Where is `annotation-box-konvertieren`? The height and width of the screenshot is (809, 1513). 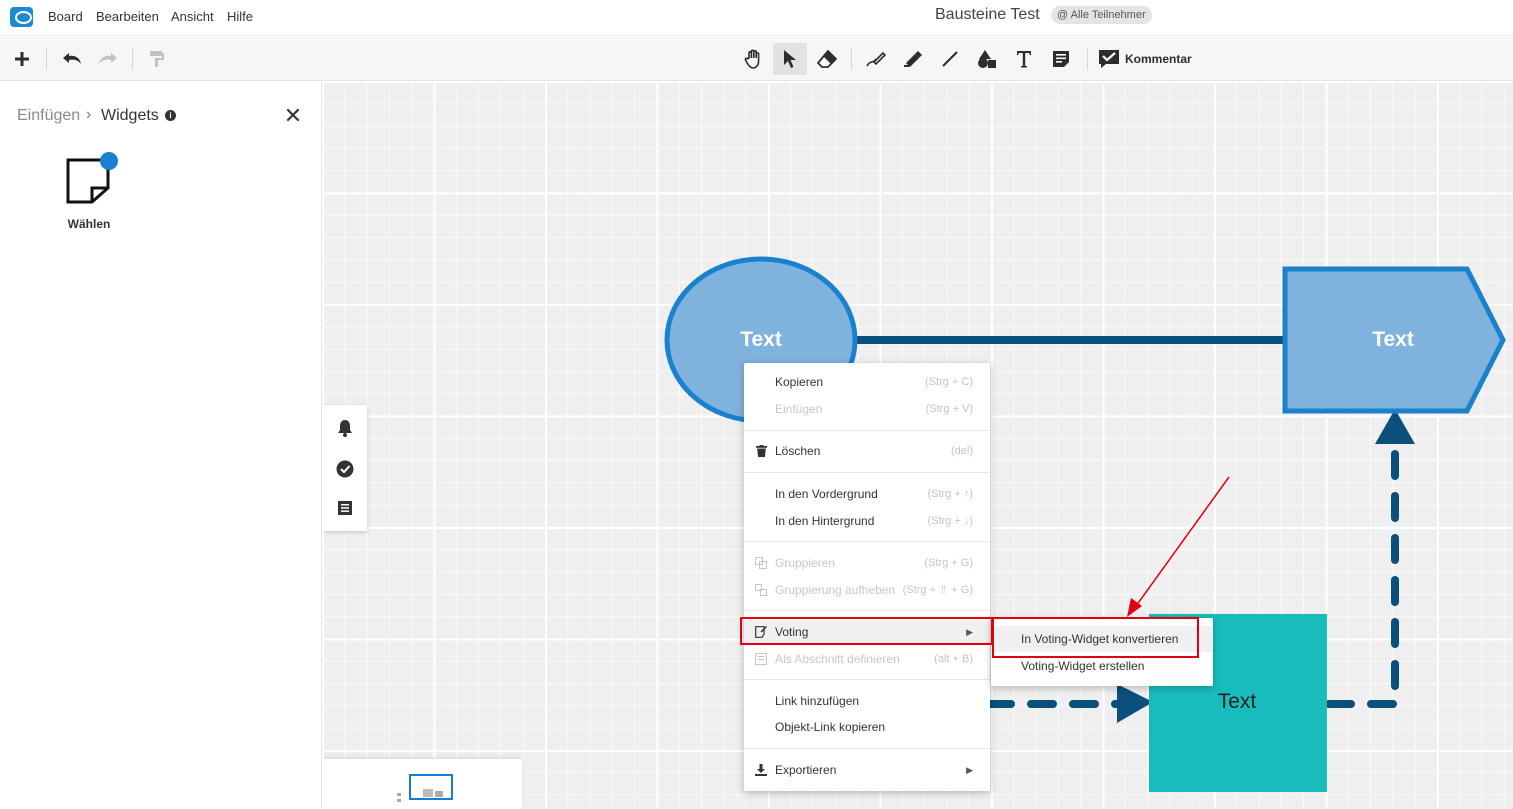
annotation-box-konvertieren is located at coordinates (1095, 637).